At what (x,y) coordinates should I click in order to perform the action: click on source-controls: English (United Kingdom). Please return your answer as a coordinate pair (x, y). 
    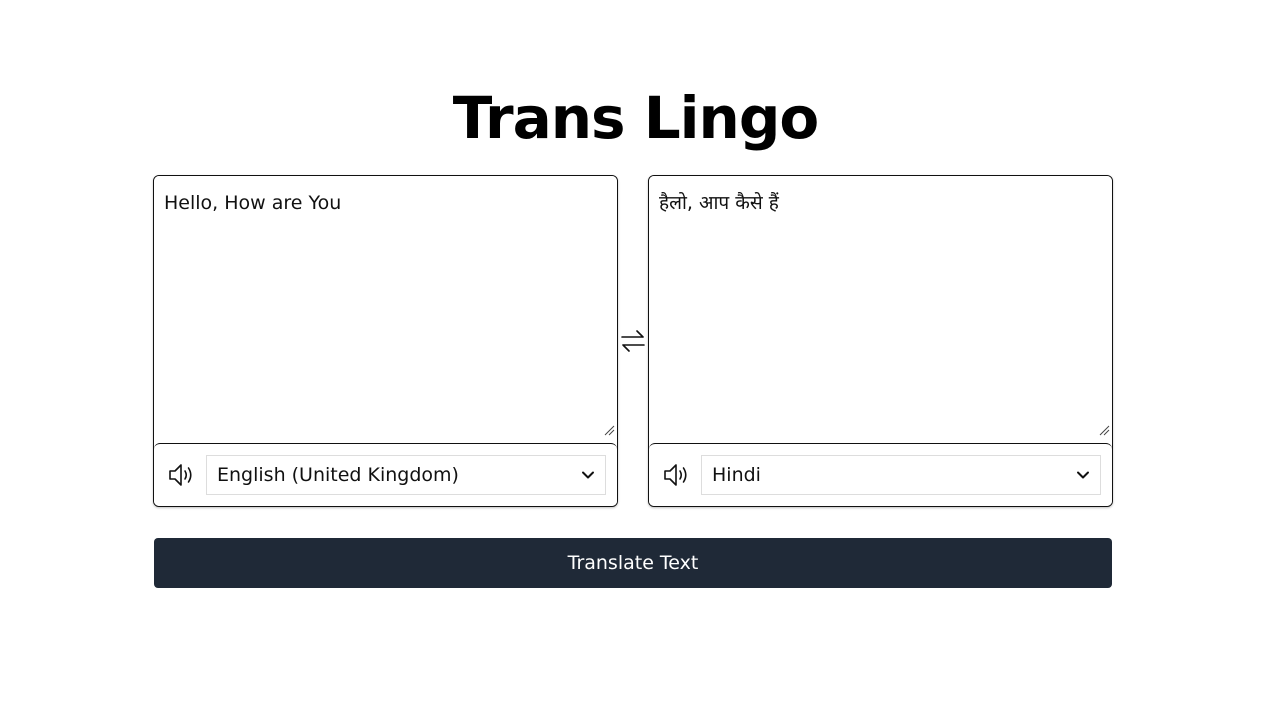
    Looking at the image, I should click on (385, 474).